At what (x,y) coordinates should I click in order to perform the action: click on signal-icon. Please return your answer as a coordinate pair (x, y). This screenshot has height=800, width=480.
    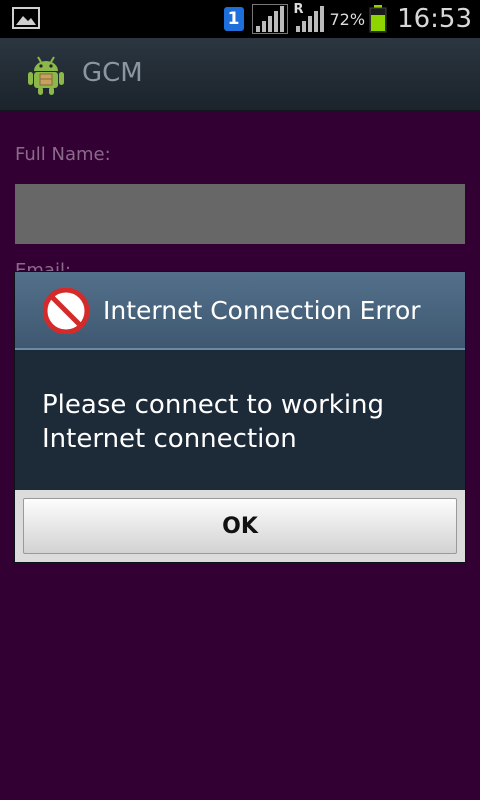
    Looking at the image, I should click on (269, 19).